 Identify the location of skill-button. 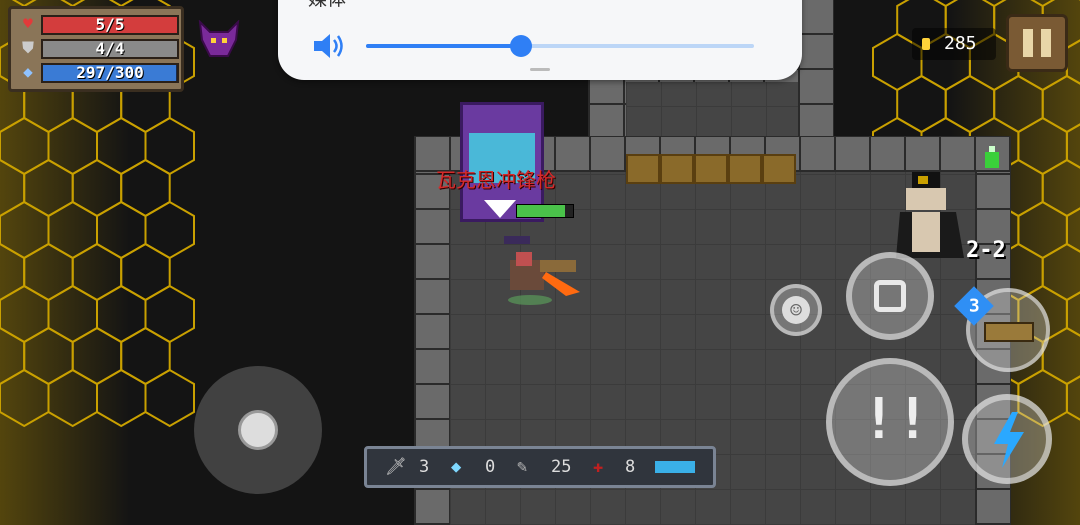
(1007, 439).